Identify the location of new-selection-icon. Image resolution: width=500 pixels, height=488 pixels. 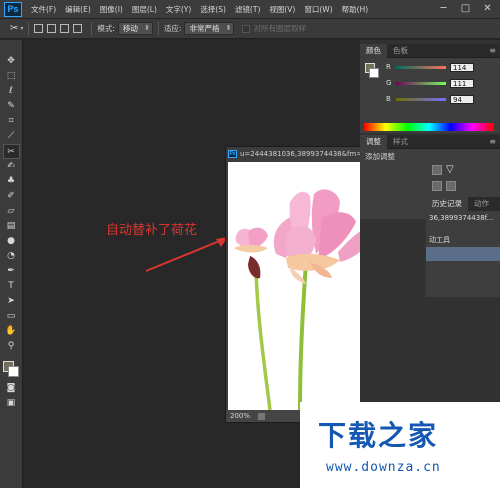
(39, 28).